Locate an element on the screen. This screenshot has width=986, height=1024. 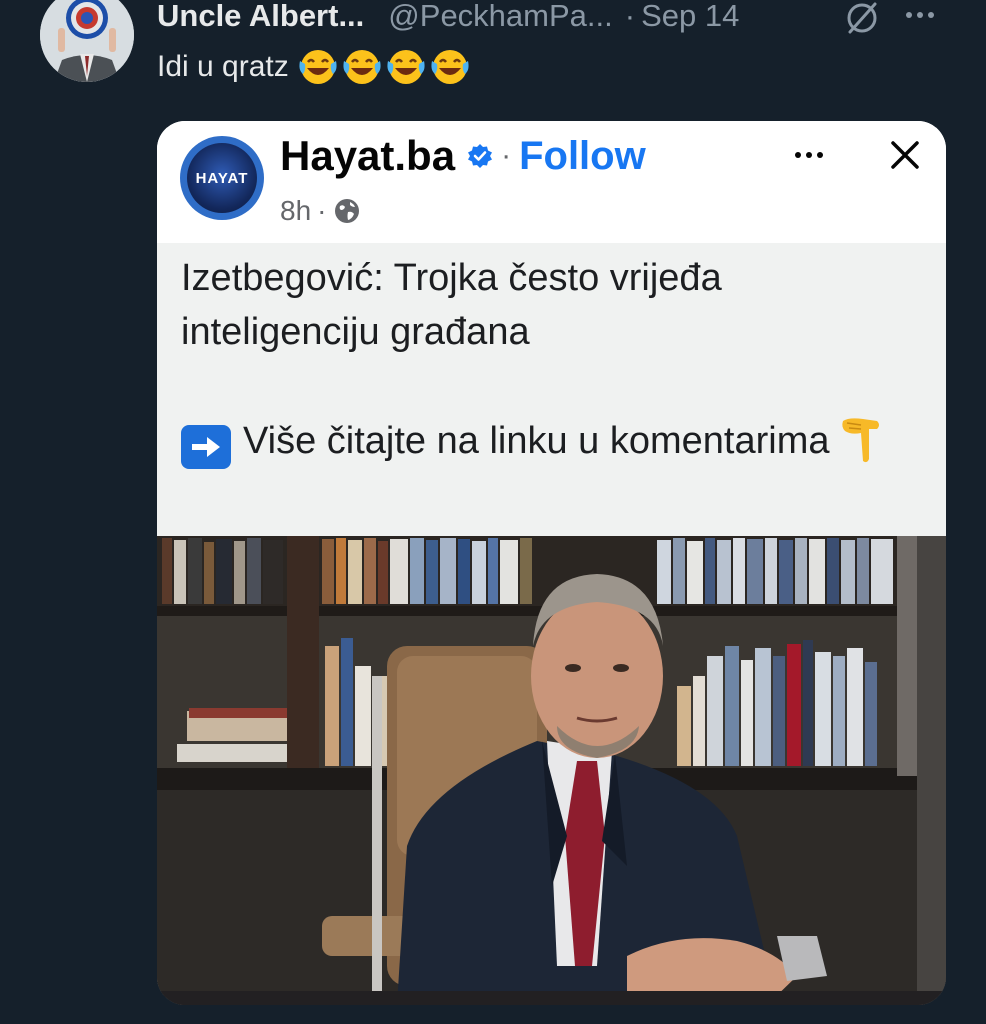
tweet-text: Idi u qratz is located at coordinates (314, 67).